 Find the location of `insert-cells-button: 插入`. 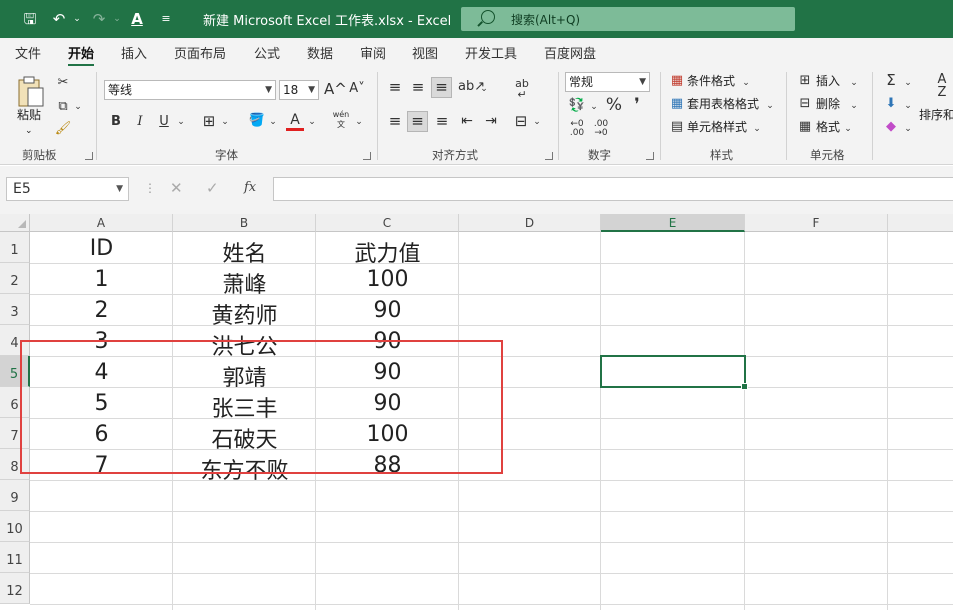

insert-cells-button: 插入 is located at coordinates (828, 81).